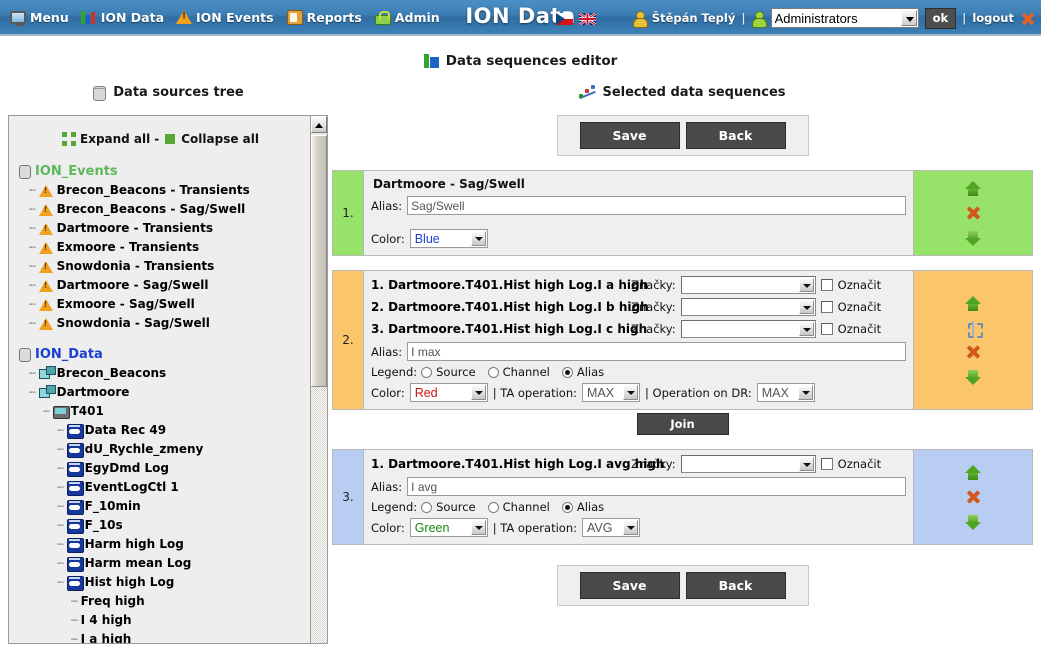  Describe the element at coordinates (448, 238) in the screenshot. I see `dropdown: Blue` at that location.